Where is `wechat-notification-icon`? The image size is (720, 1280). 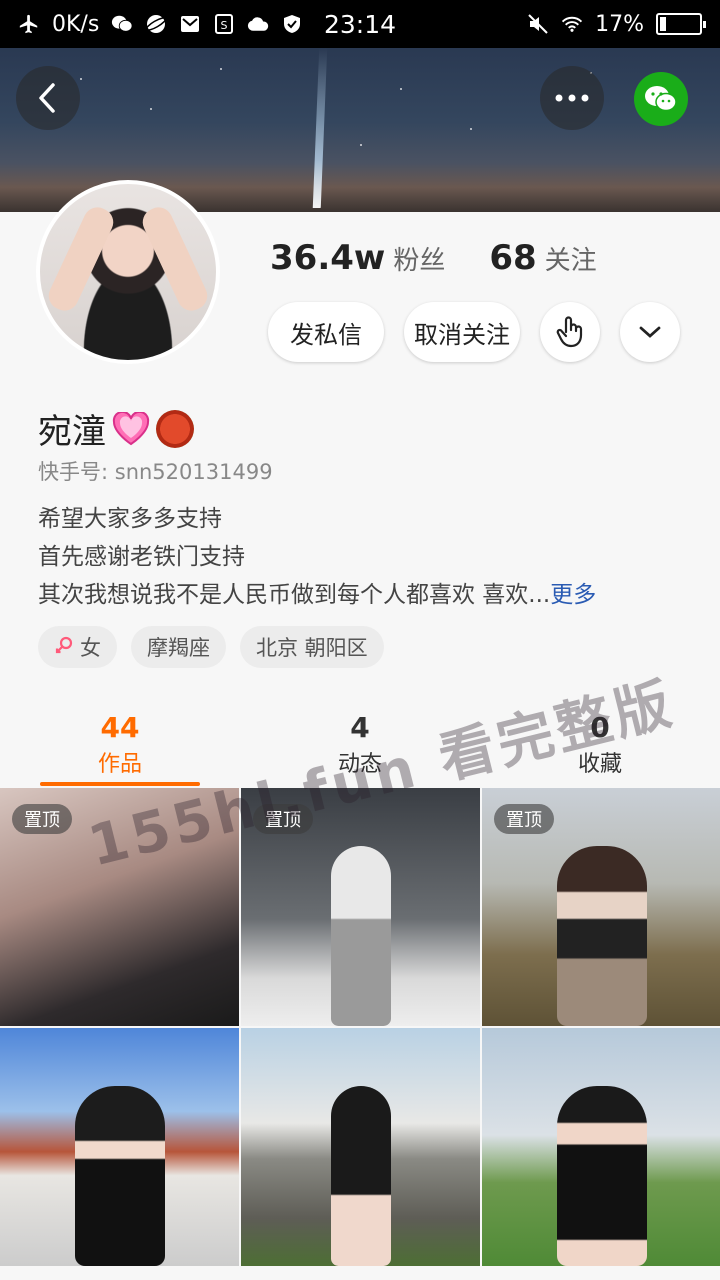
wechat-notification-icon is located at coordinates (122, 24).